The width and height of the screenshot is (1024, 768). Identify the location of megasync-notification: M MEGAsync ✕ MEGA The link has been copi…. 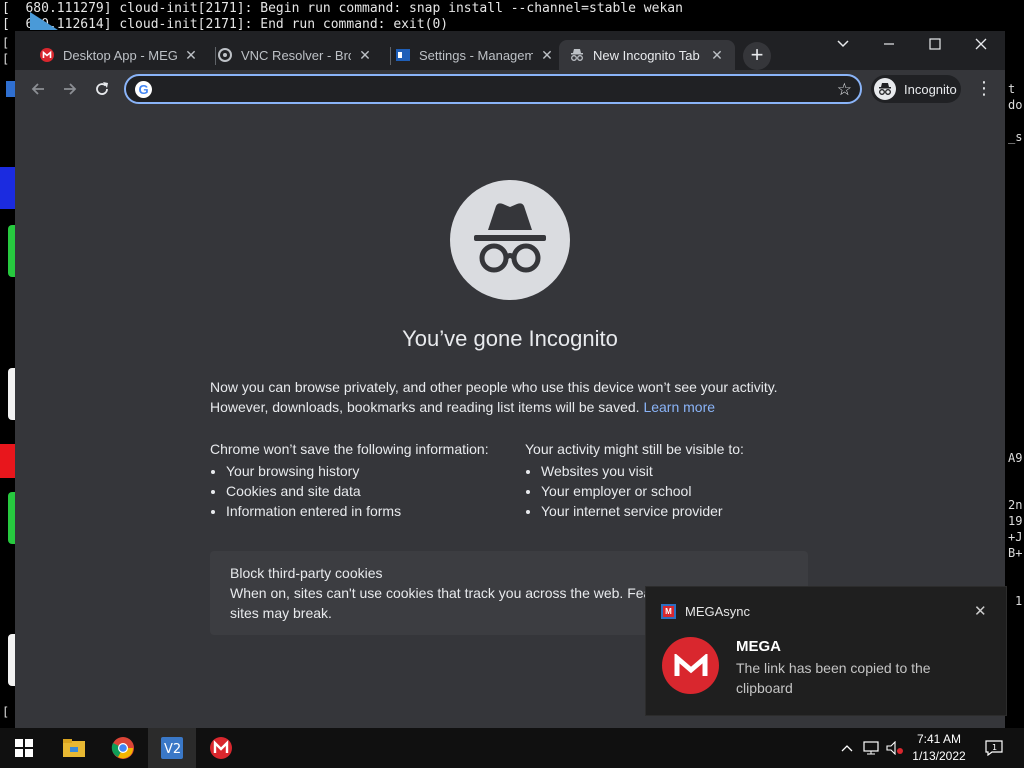
(826, 651).